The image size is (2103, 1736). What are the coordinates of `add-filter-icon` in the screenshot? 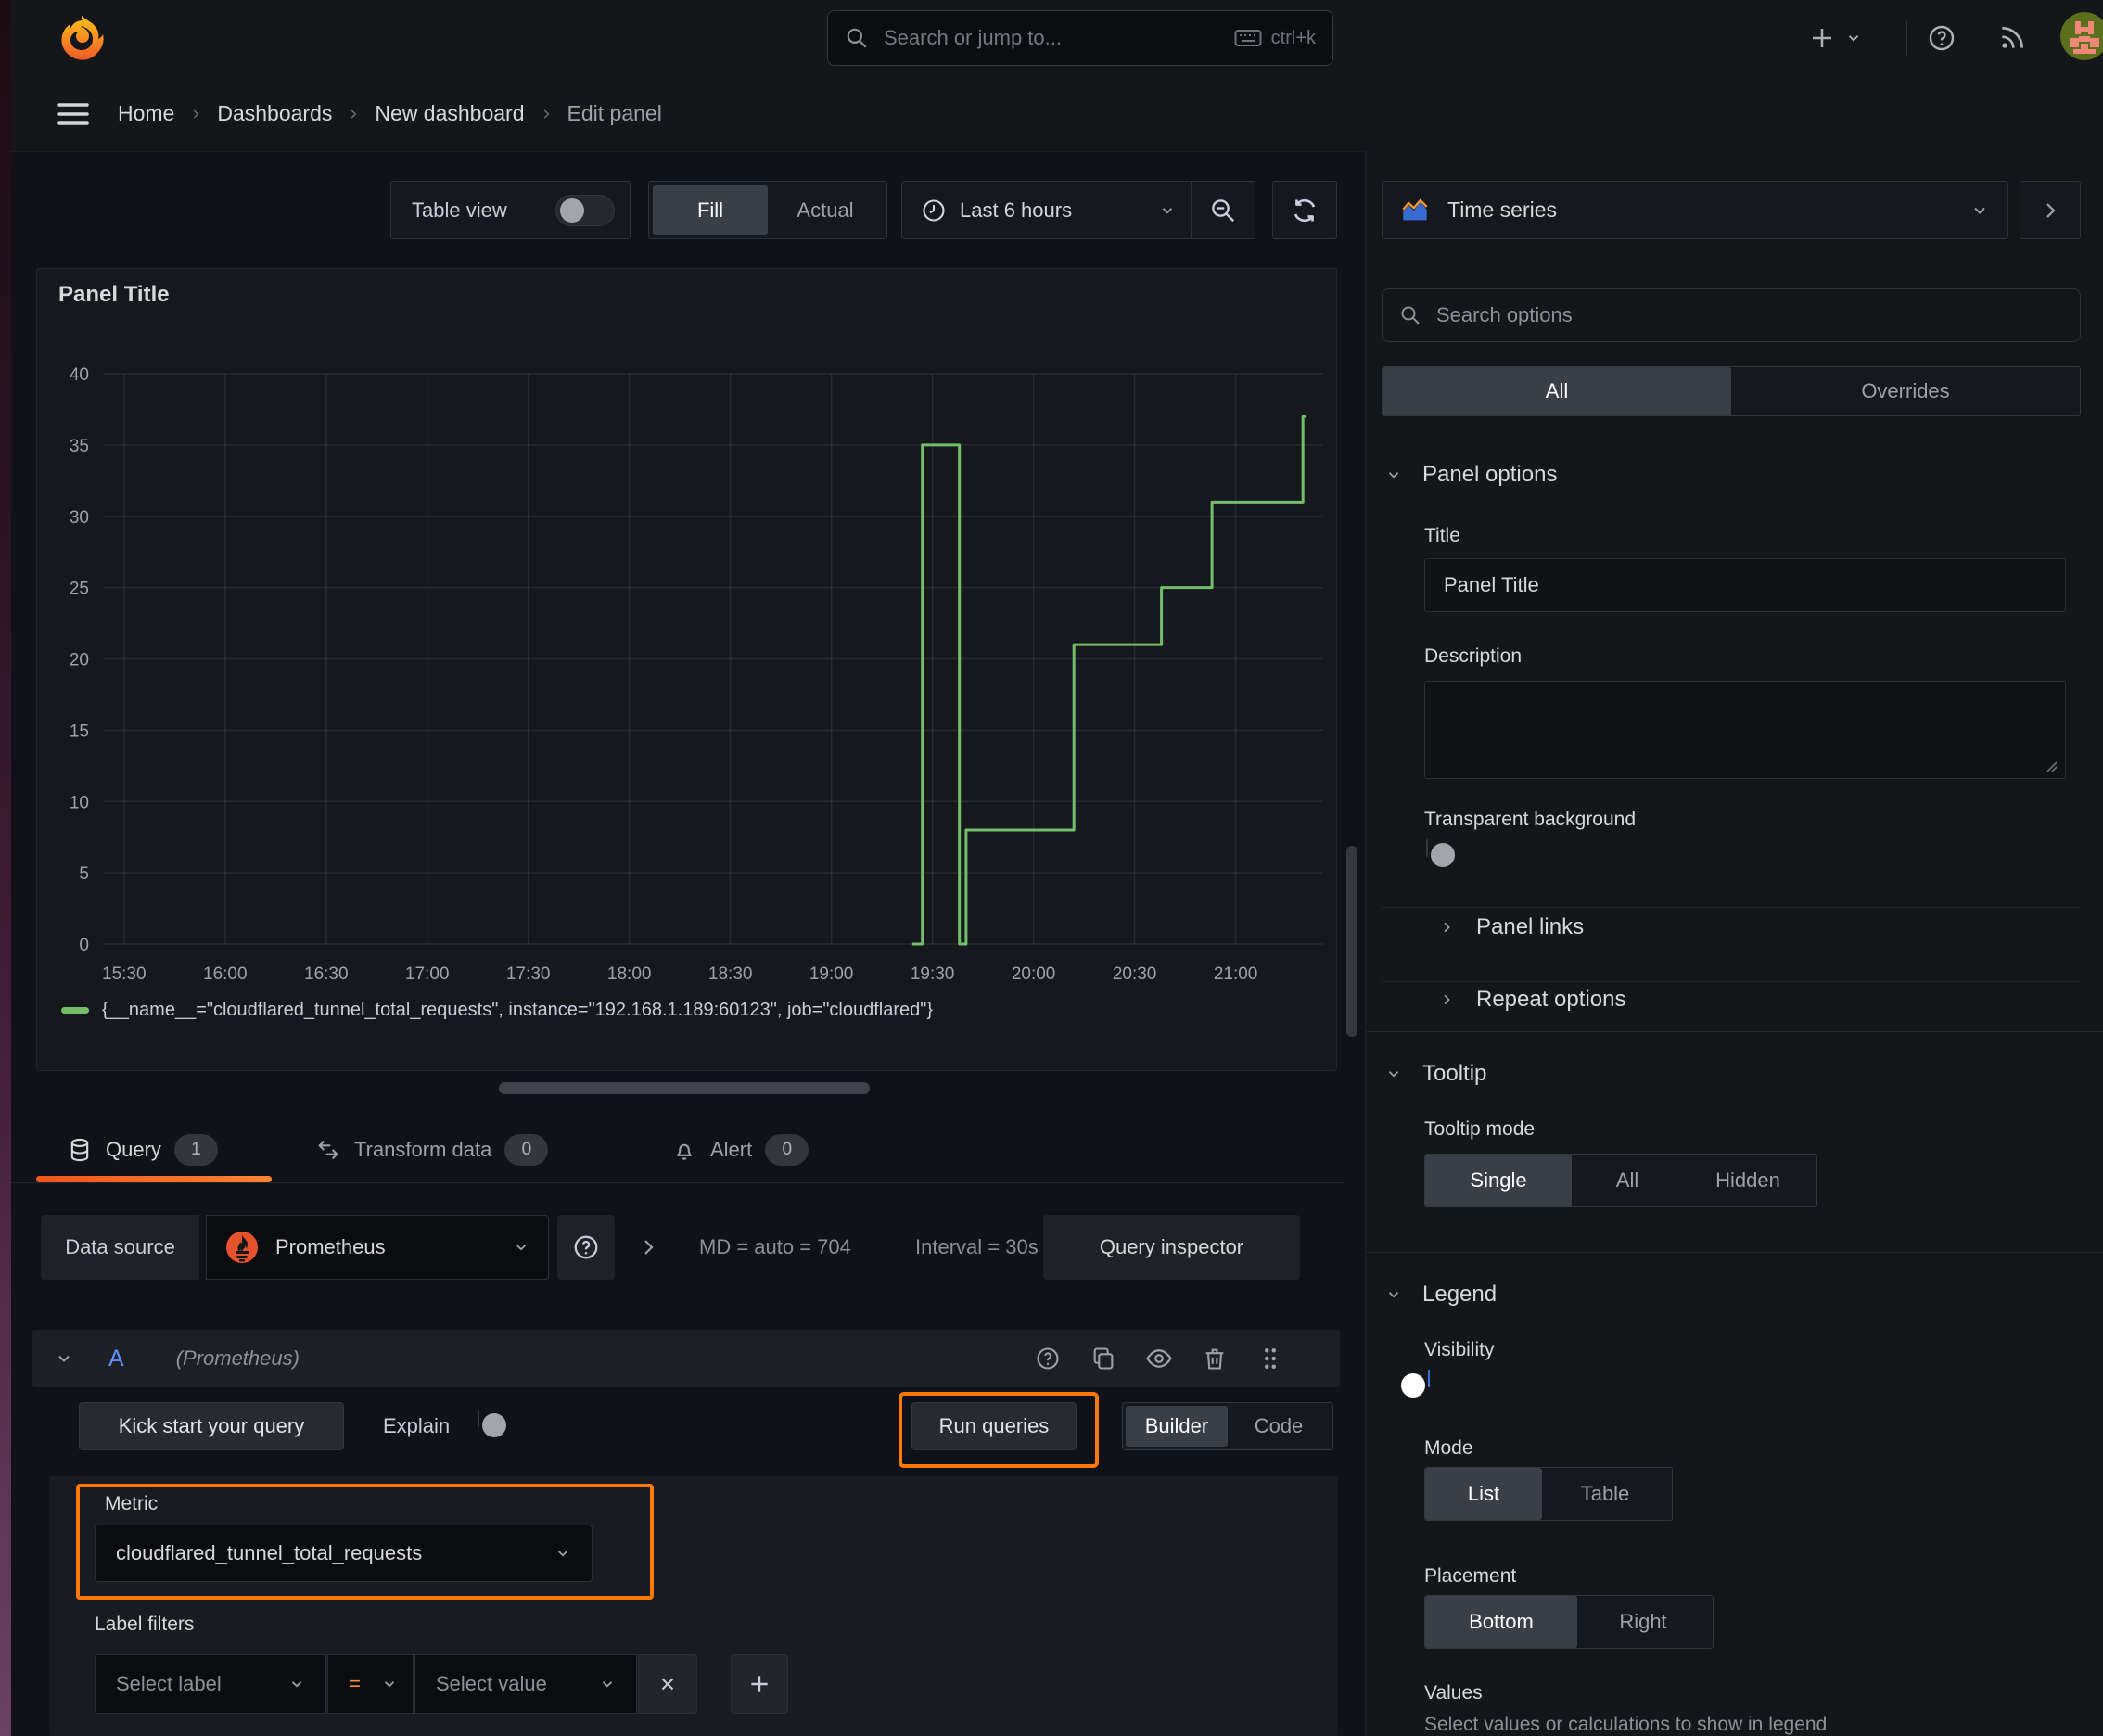 It's located at (759, 1684).